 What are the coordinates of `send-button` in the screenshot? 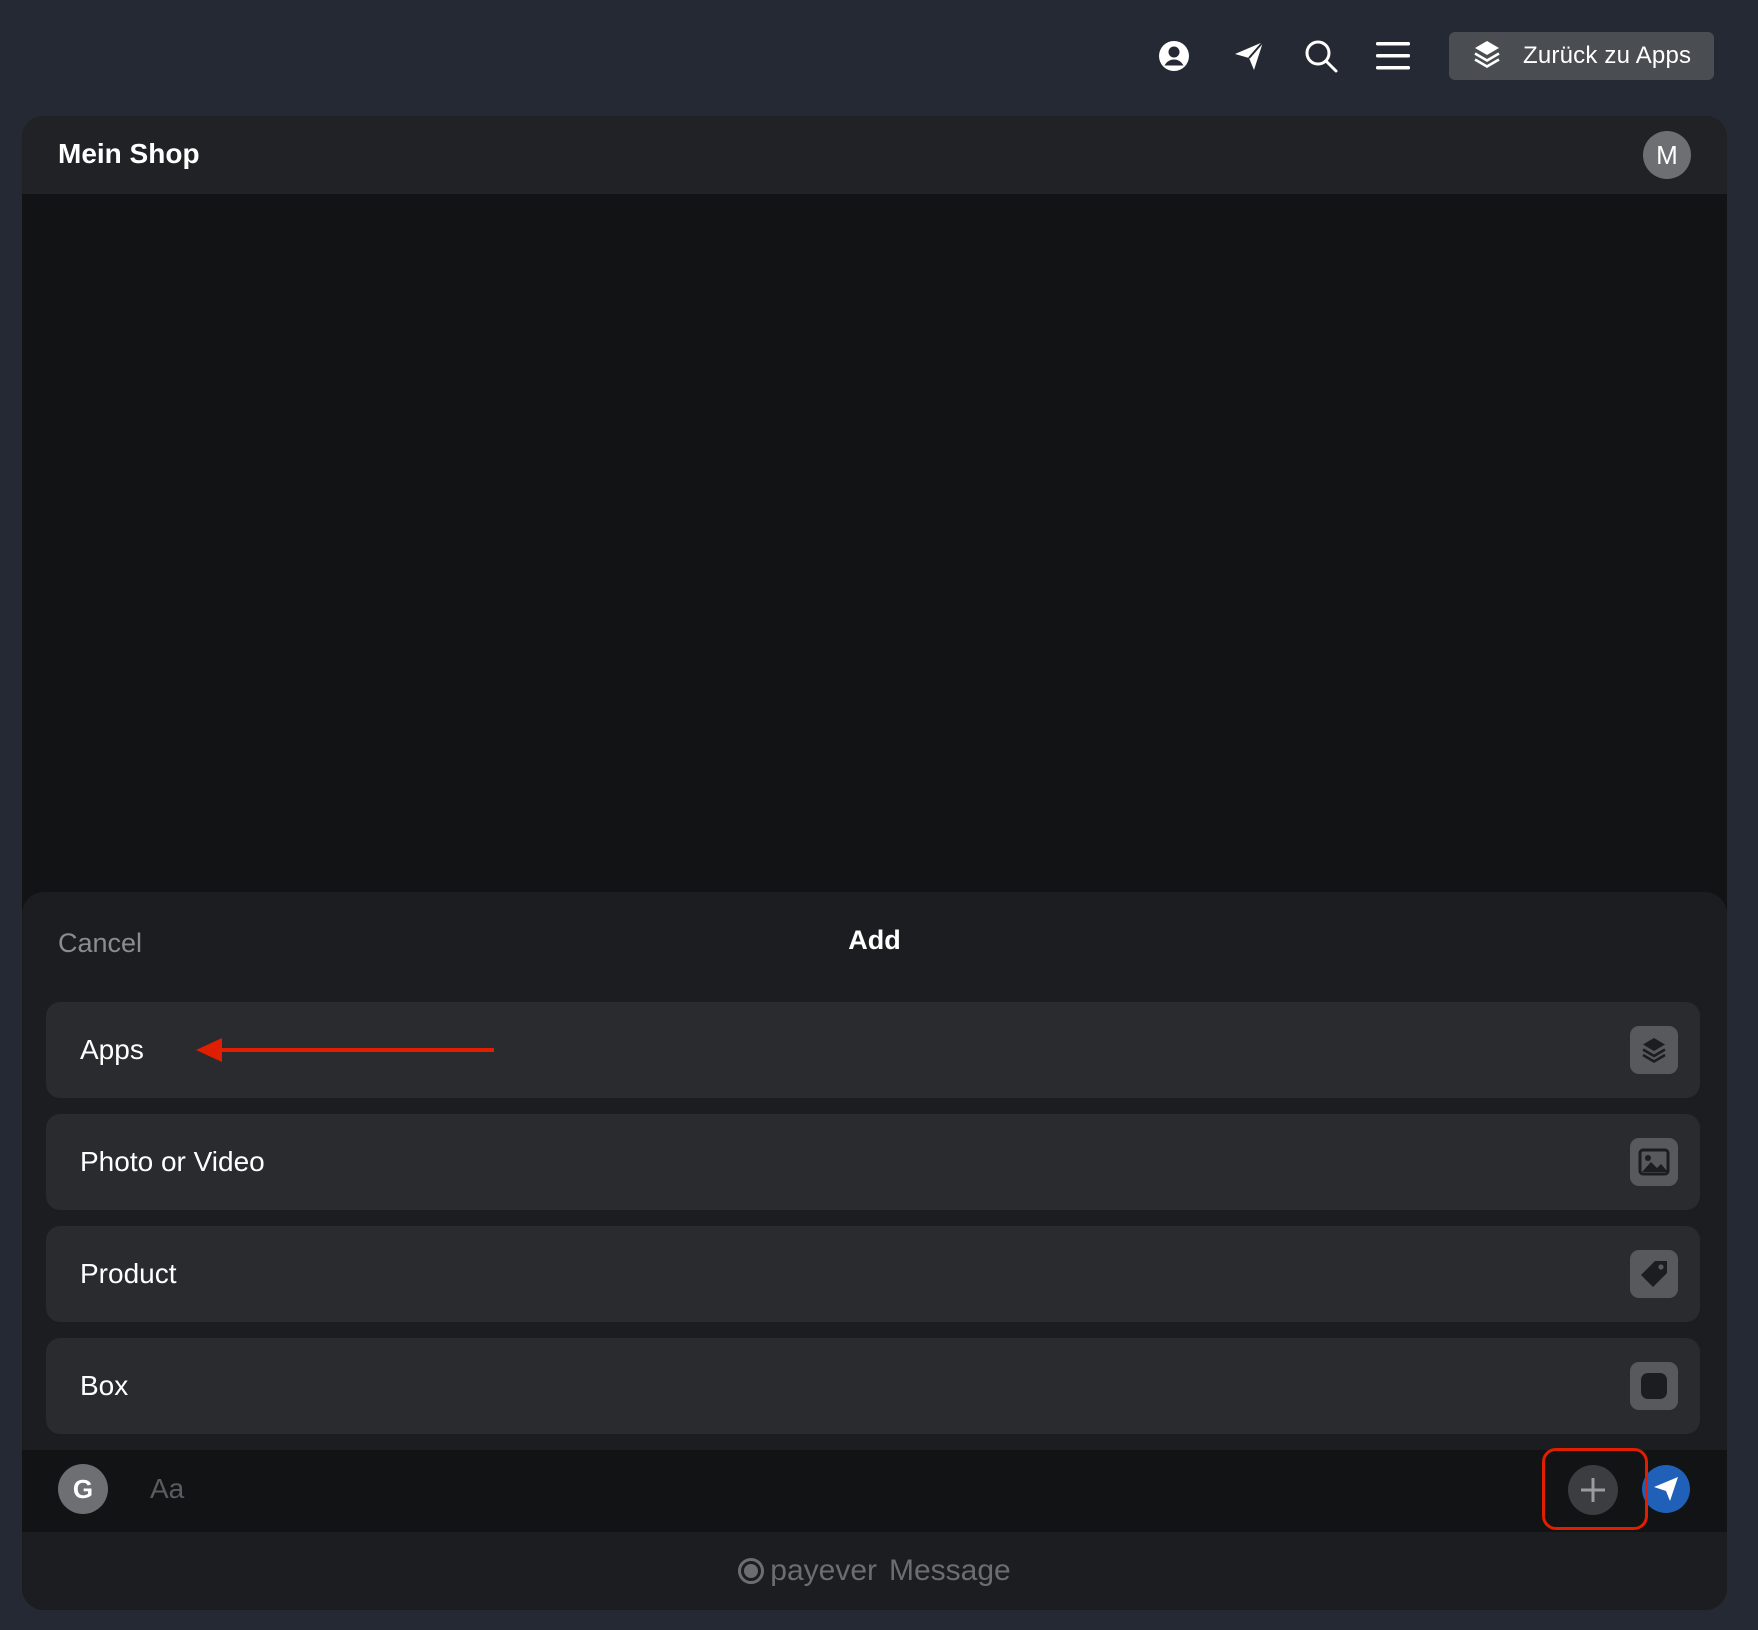 It's located at (1666, 1489).